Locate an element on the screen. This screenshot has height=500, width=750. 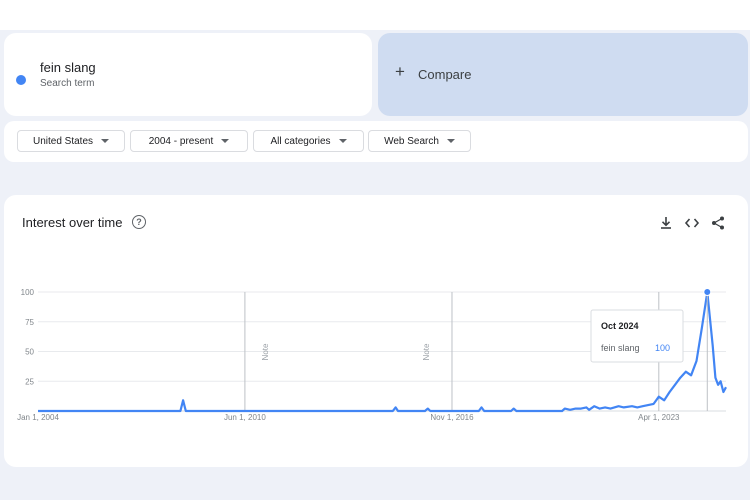
y-tick-label: 25 is located at coordinates (29, 381).